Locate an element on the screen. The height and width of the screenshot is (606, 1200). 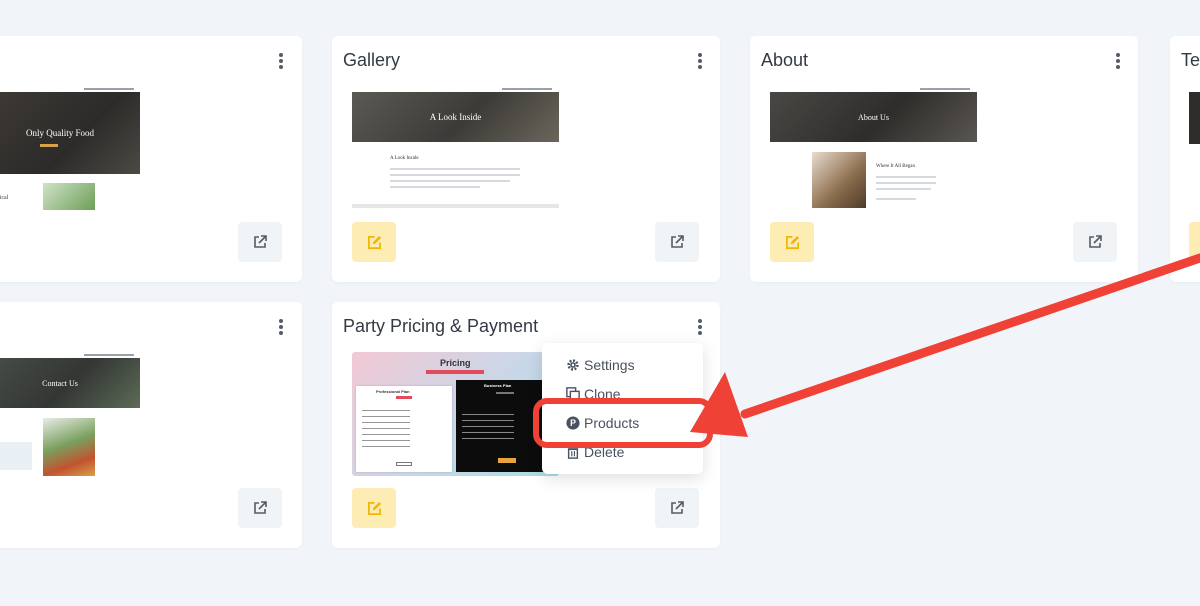
thumb-heading: A Look Inside is located at coordinates (455, 117).